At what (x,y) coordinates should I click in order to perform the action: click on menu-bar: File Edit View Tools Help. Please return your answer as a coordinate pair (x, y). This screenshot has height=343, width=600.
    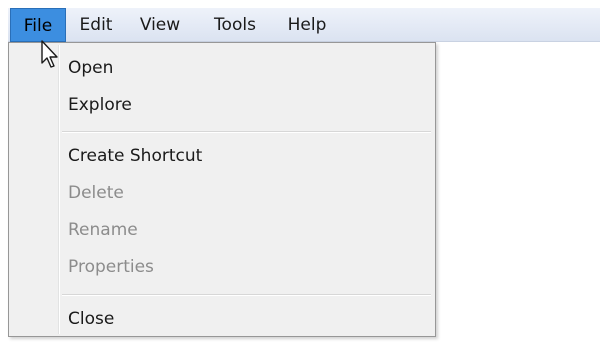
    Looking at the image, I should click on (304, 25).